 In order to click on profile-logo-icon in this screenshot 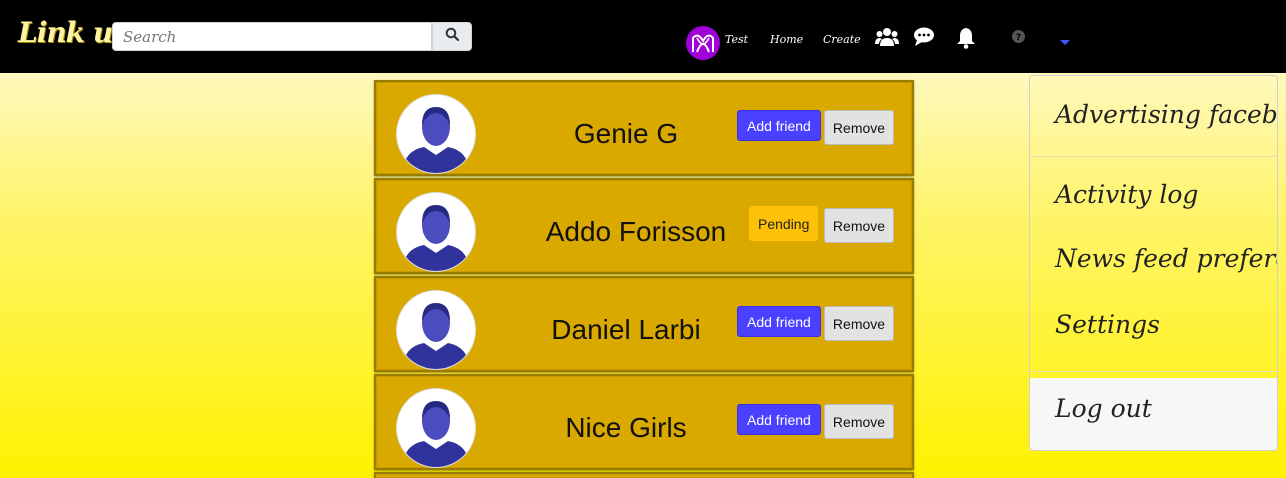, I will do `click(703, 43)`.